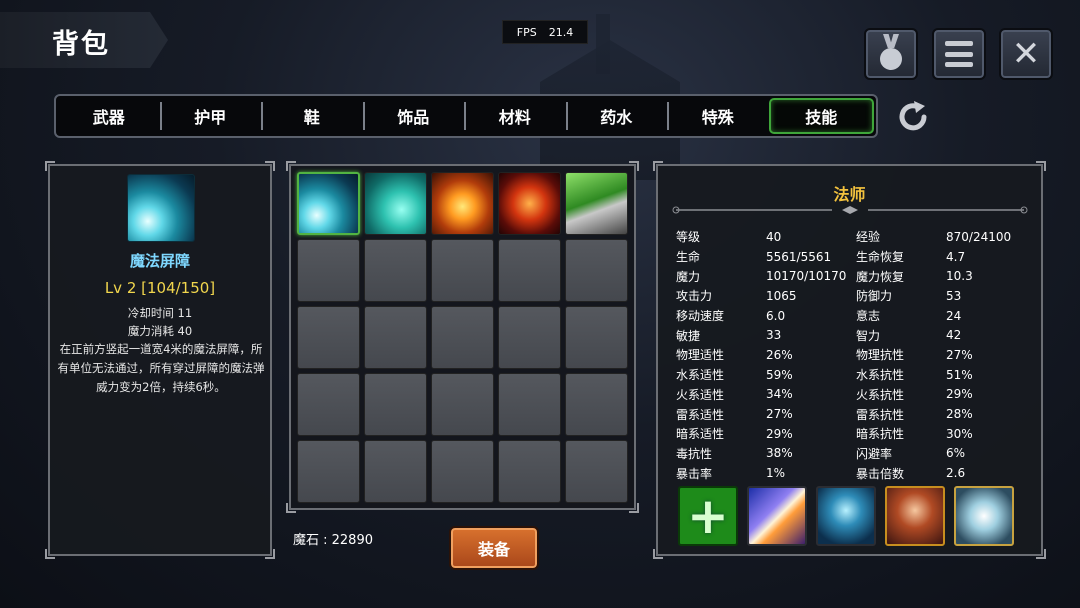  I want to click on stat-label: 火系抗性, so click(880, 394).